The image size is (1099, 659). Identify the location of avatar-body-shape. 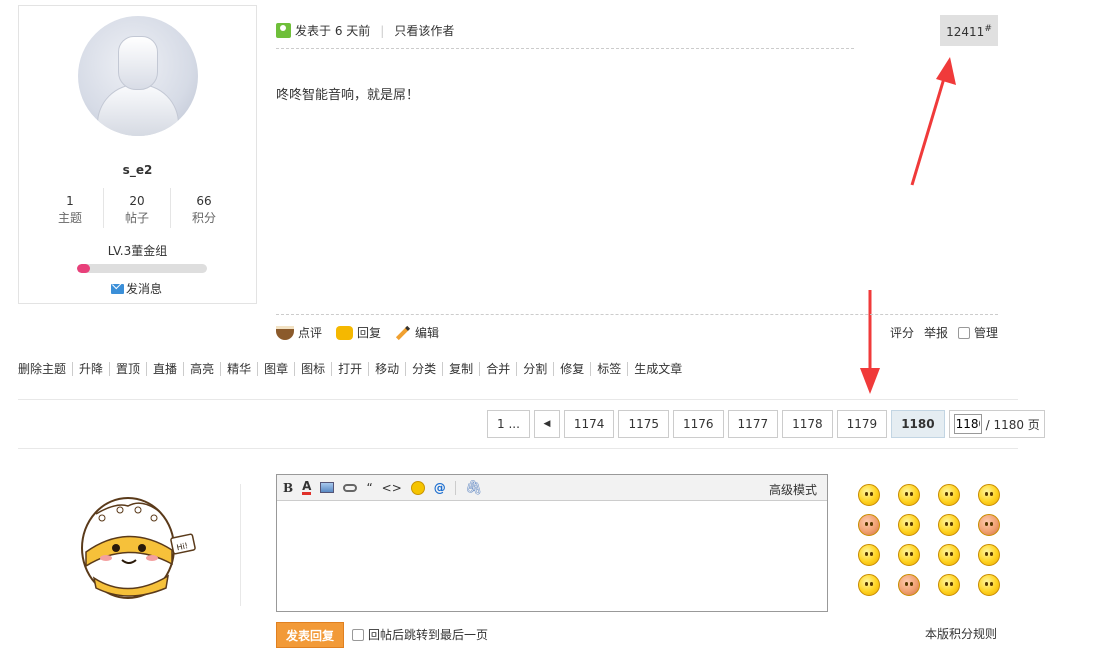
(138, 110).